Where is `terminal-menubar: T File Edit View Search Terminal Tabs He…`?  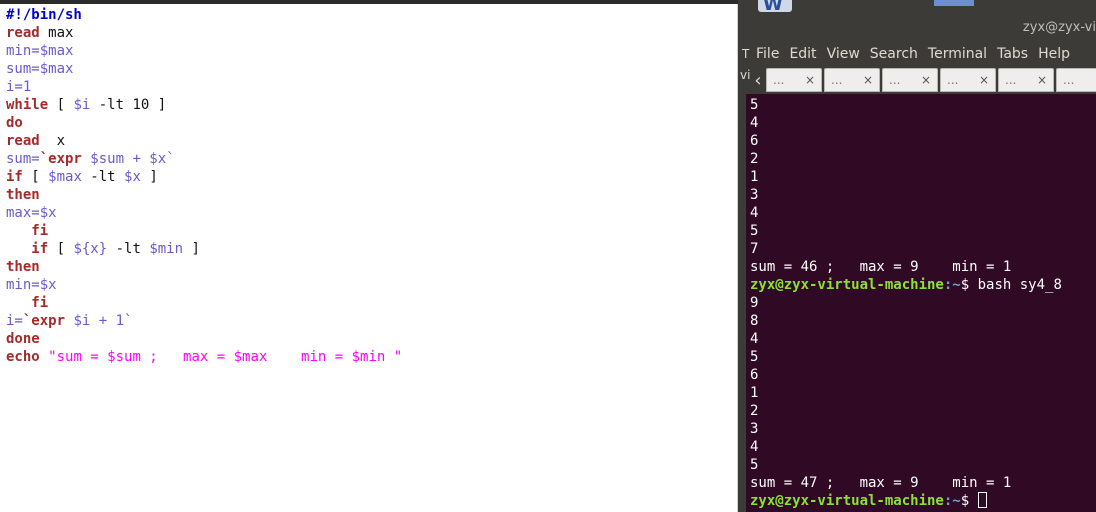
terminal-menubar: T File Edit View Search Terminal Tabs He… is located at coordinates (917, 55).